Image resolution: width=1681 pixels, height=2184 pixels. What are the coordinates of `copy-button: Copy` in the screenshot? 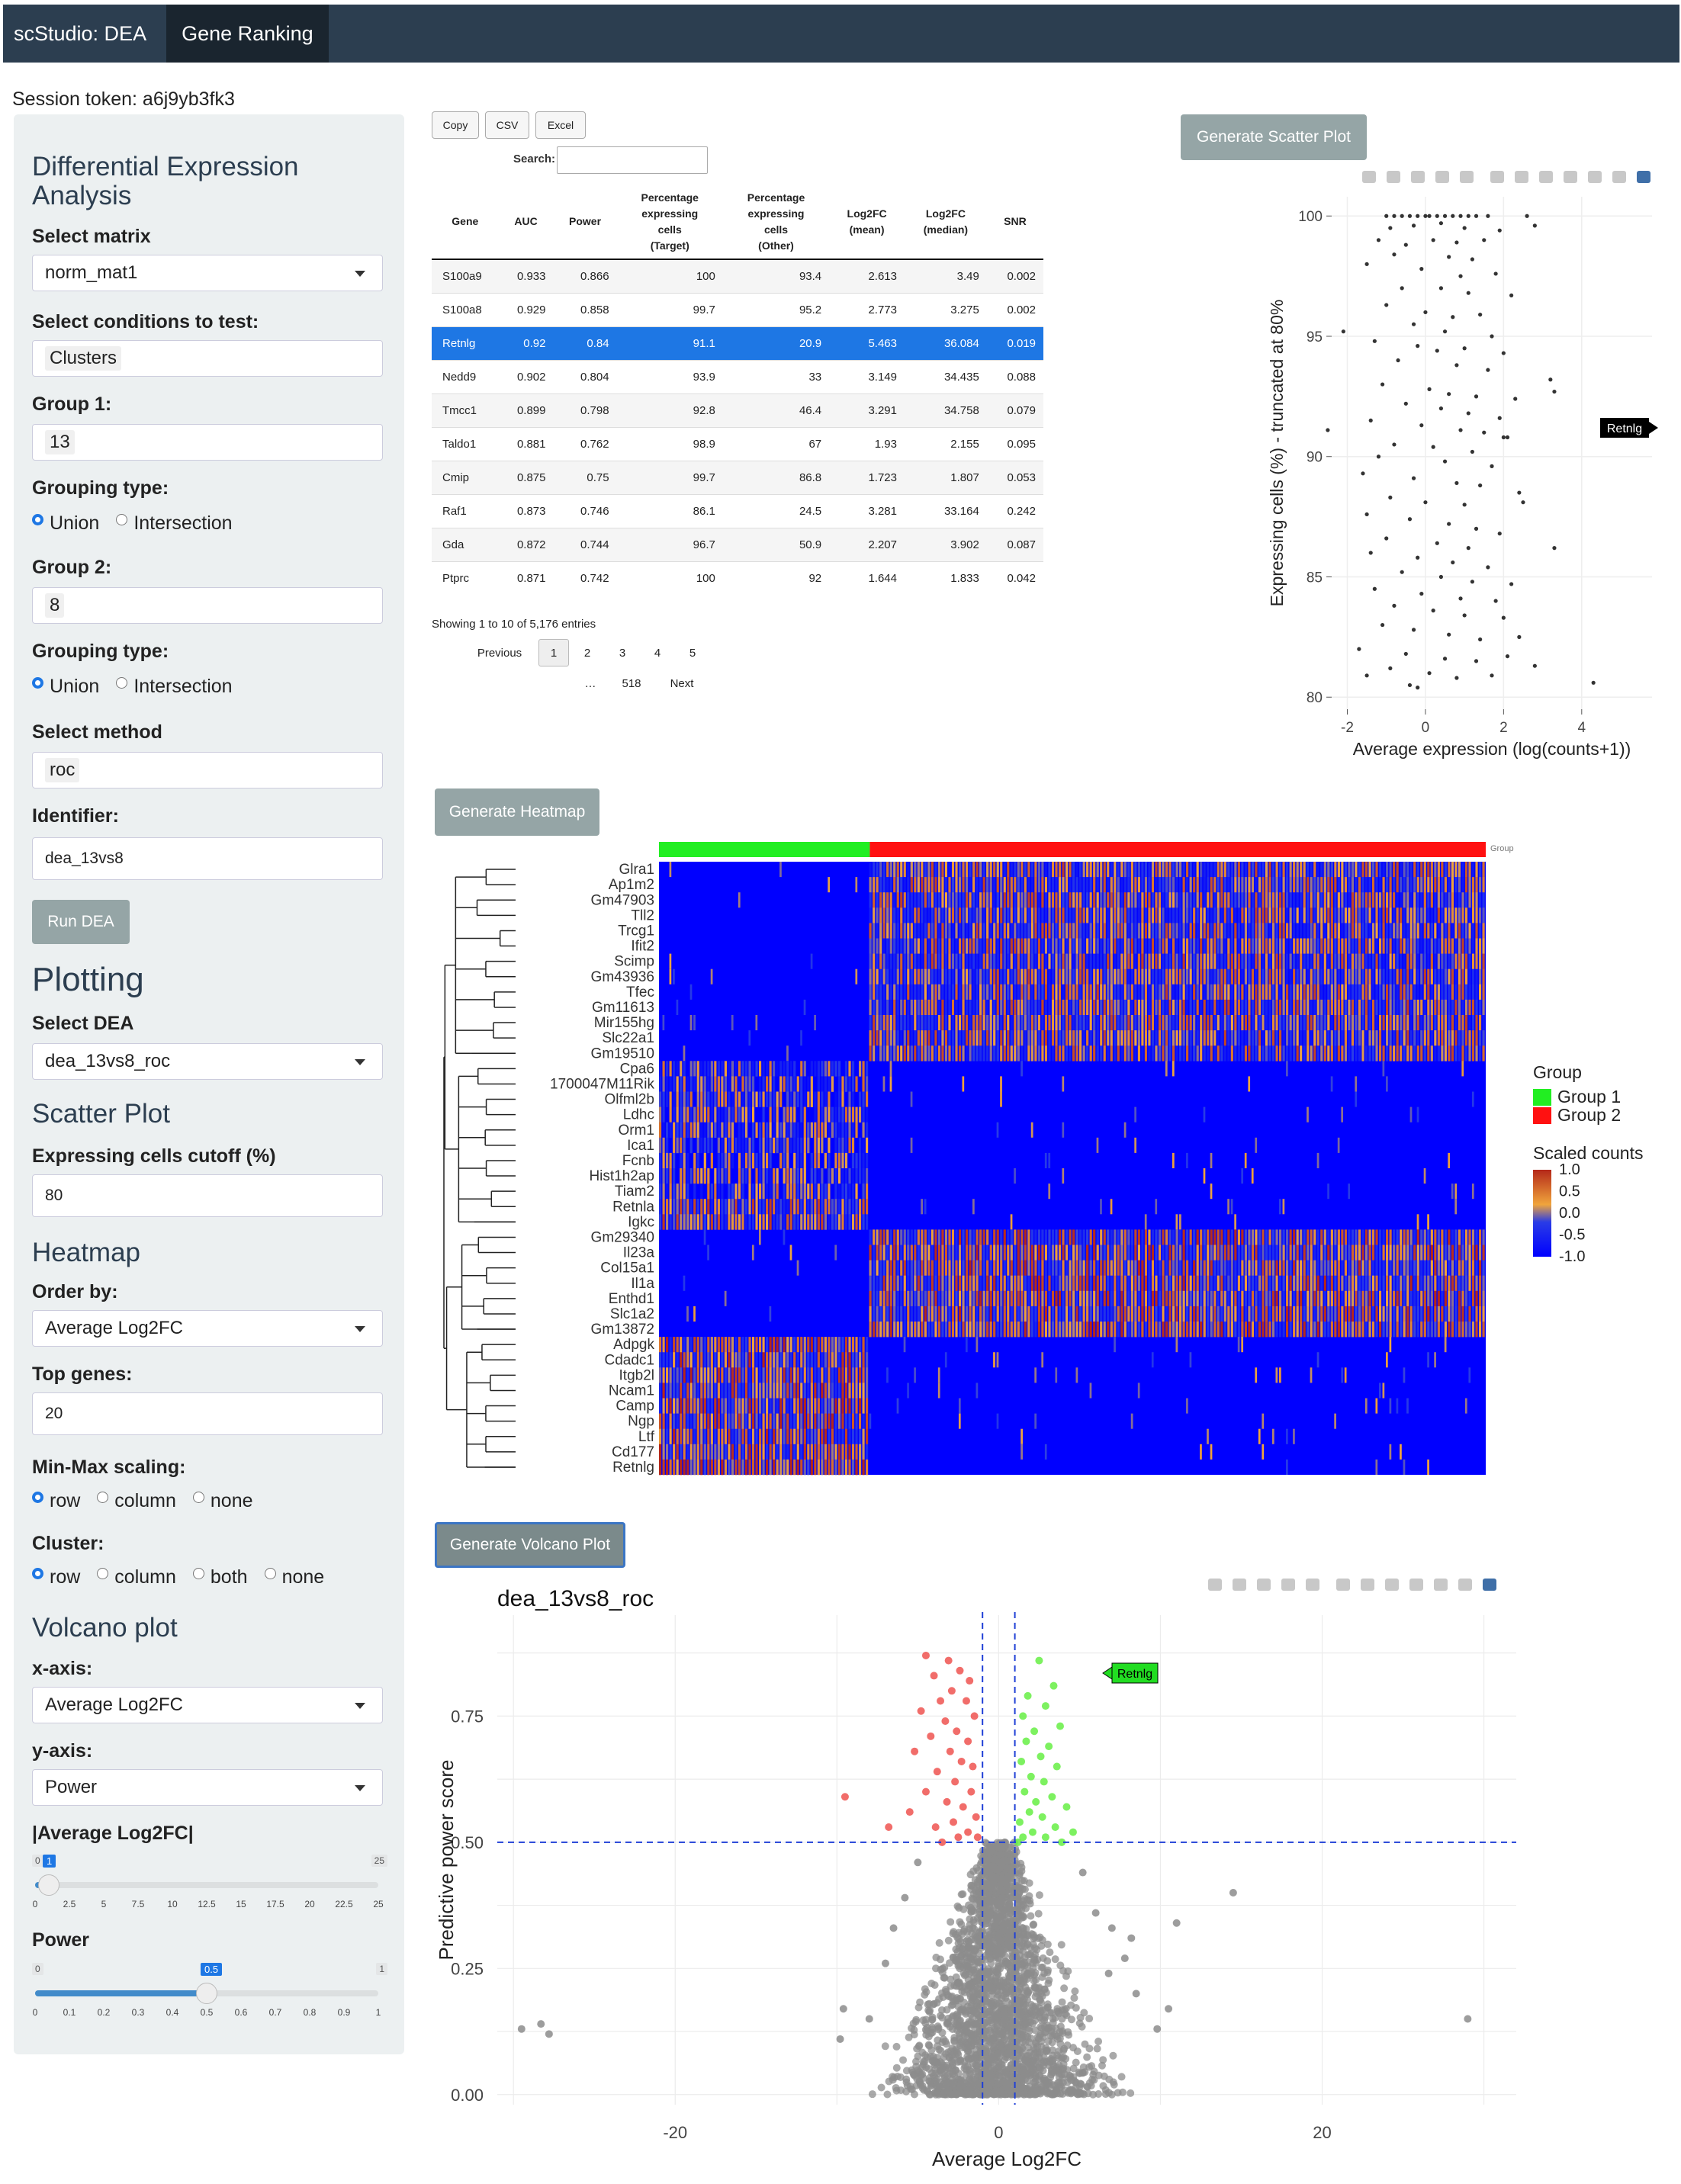 It's located at (455, 125).